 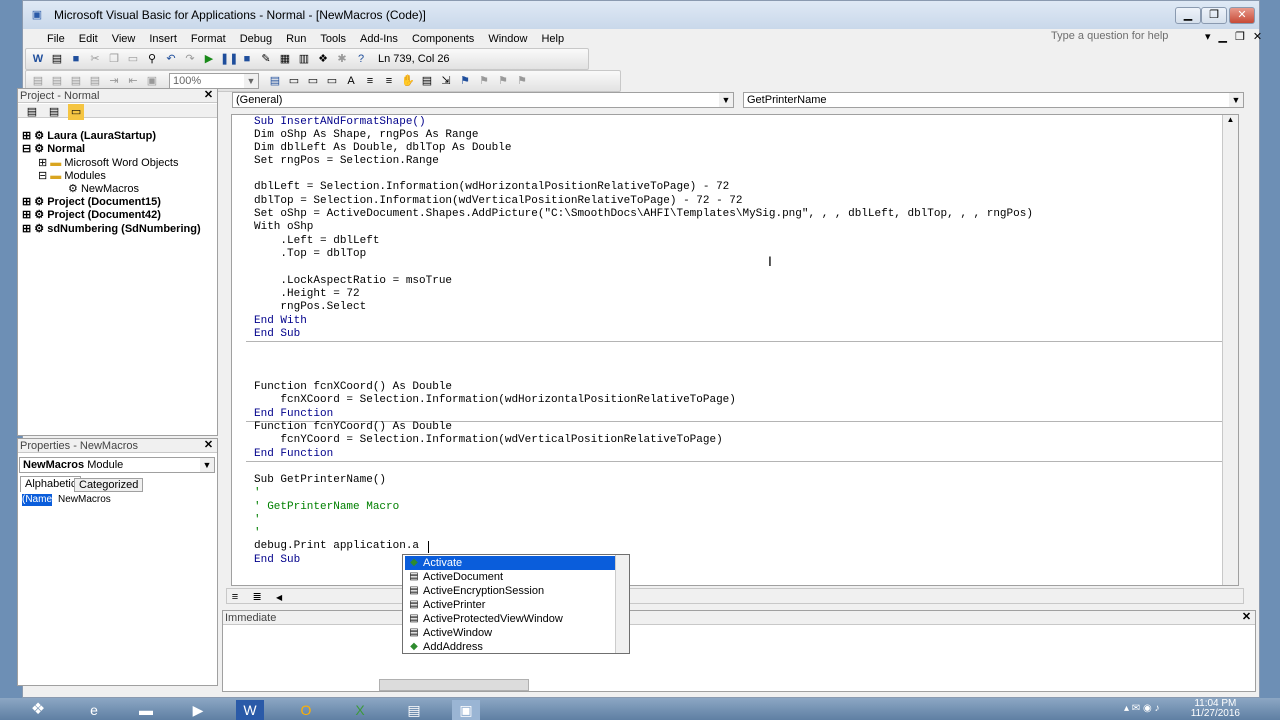 I want to click on maximize-button: ❐, so click(x=1214, y=15).